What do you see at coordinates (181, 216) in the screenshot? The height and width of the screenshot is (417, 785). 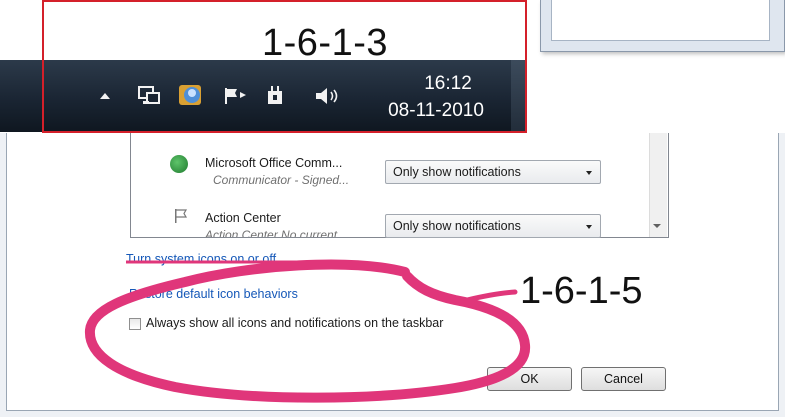 I see `flag-icon` at bounding box center [181, 216].